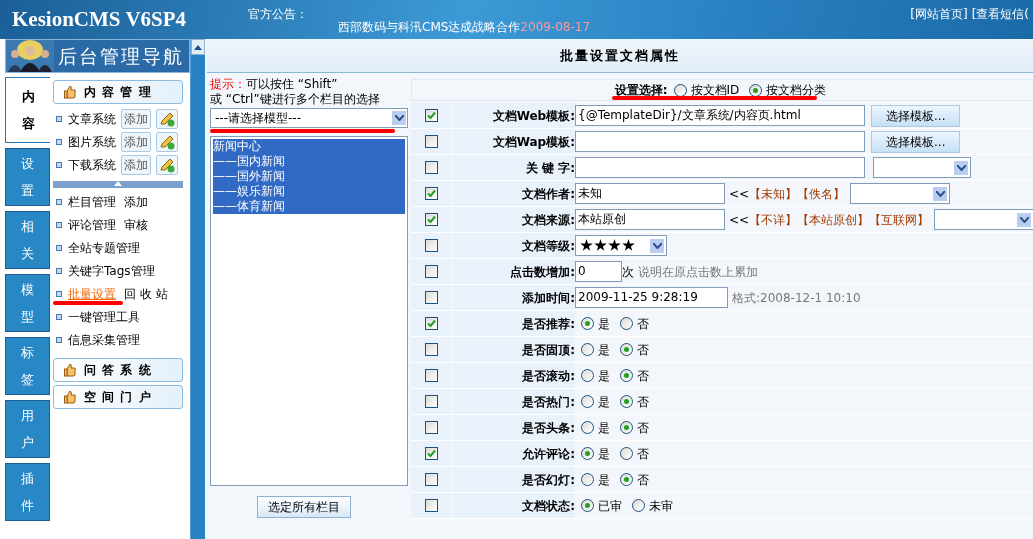 The width and height of the screenshot is (1033, 539). What do you see at coordinates (464, 19) in the screenshot?
I see `notice-text: 西部数码与科汛CMS达成战略合作2009-08-17` at bounding box center [464, 19].